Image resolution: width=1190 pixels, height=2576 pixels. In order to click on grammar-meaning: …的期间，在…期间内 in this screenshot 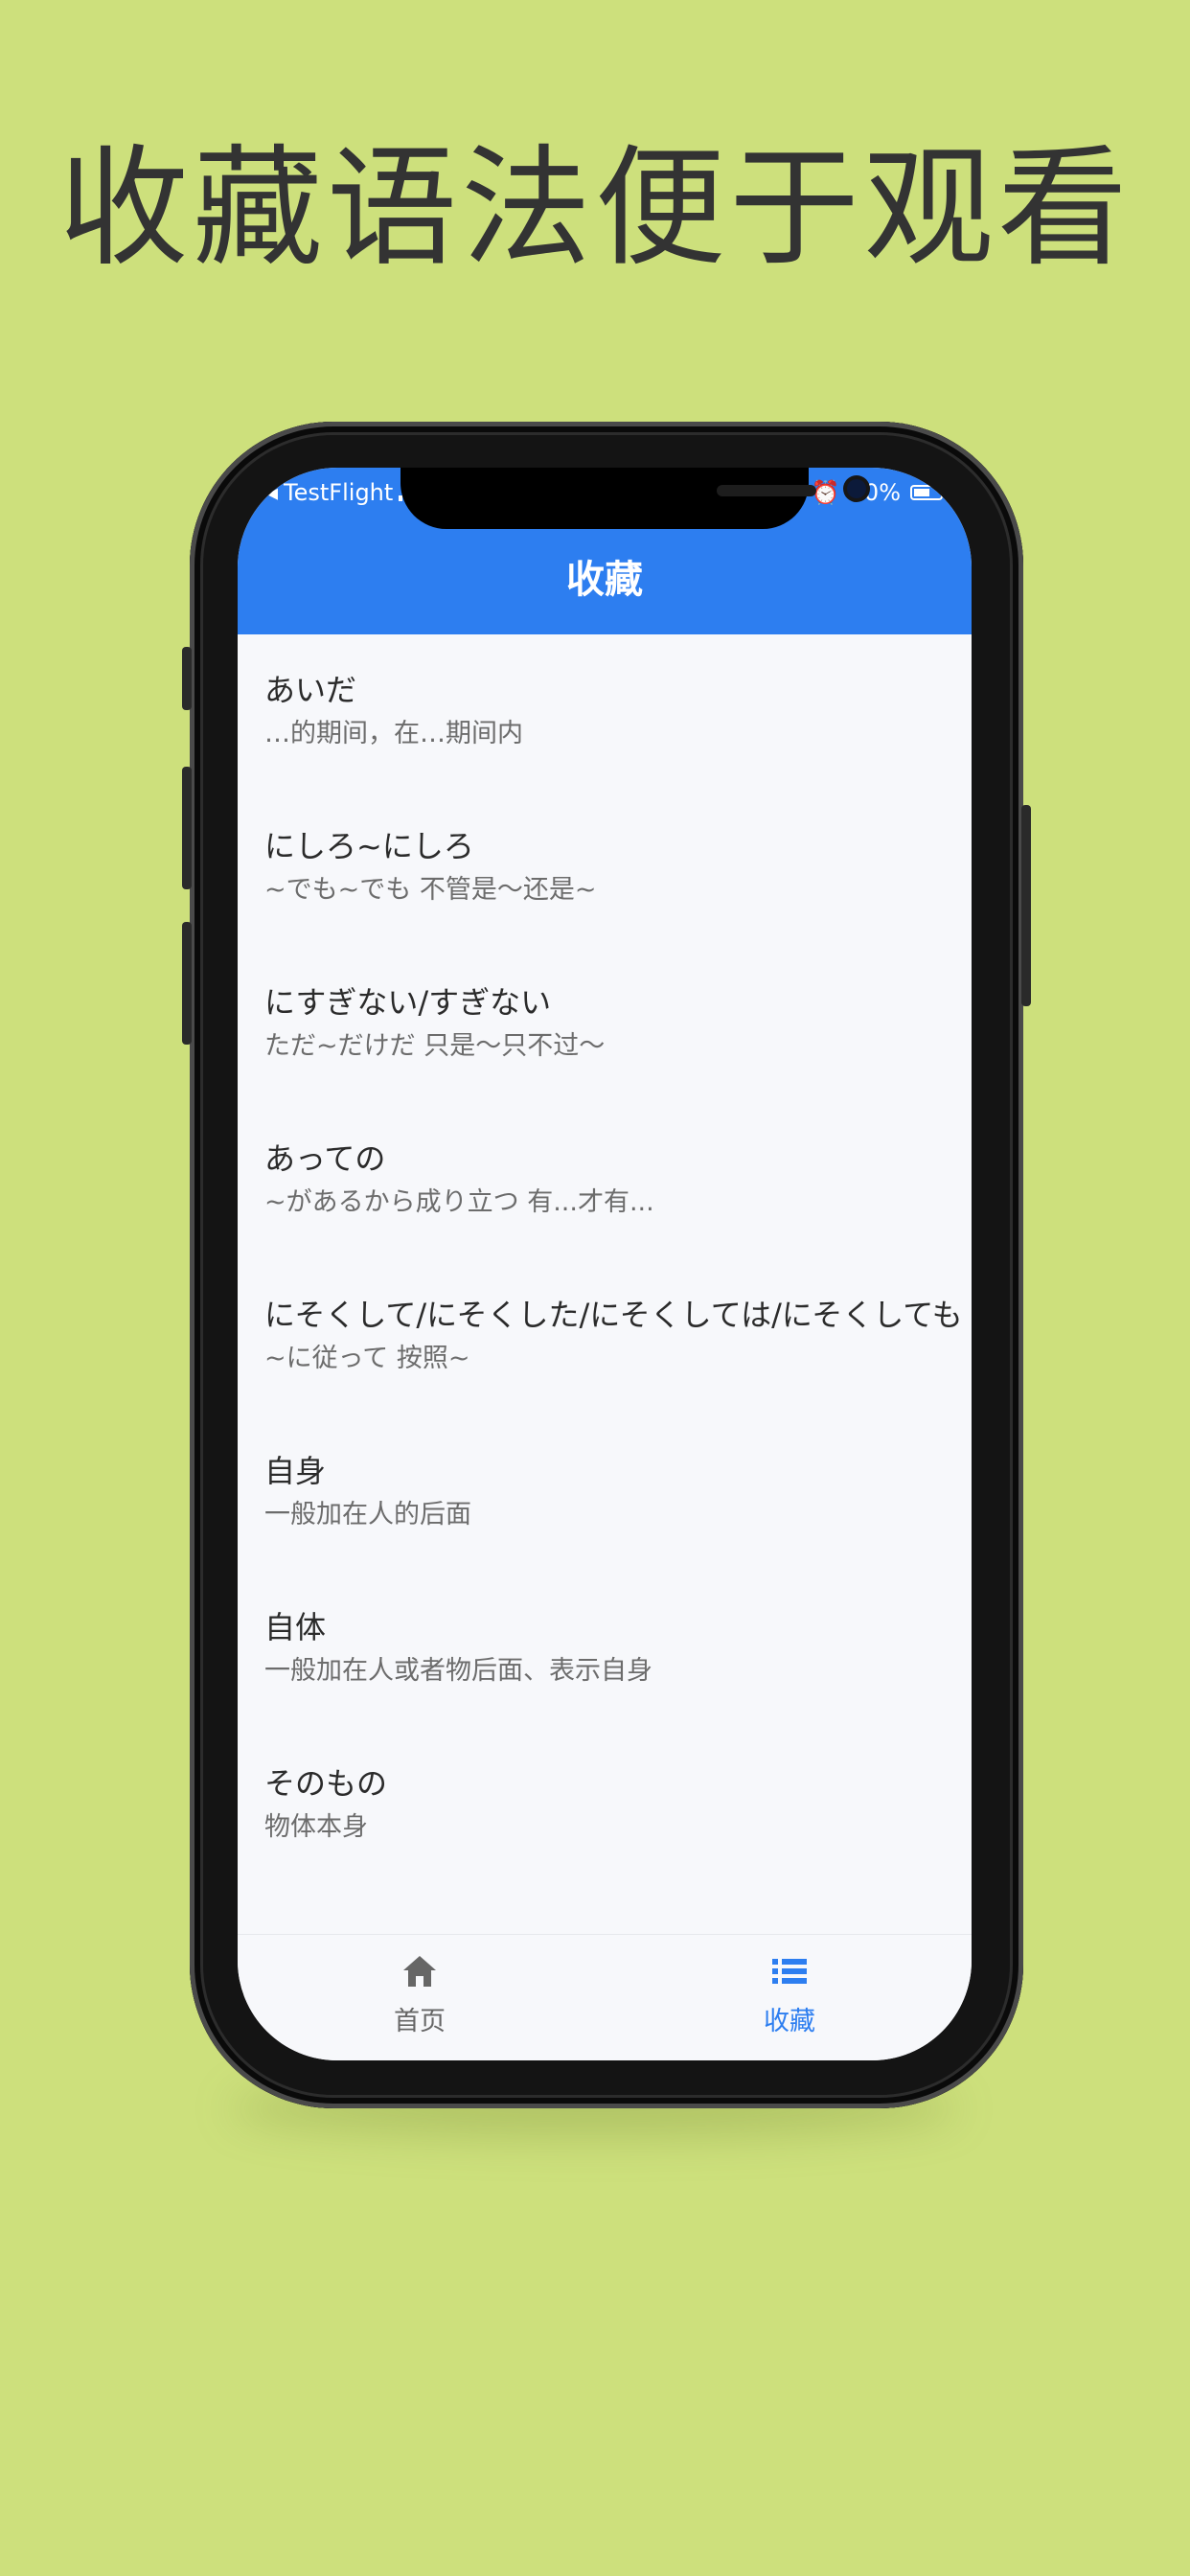, I will do `click(394, 734)`.